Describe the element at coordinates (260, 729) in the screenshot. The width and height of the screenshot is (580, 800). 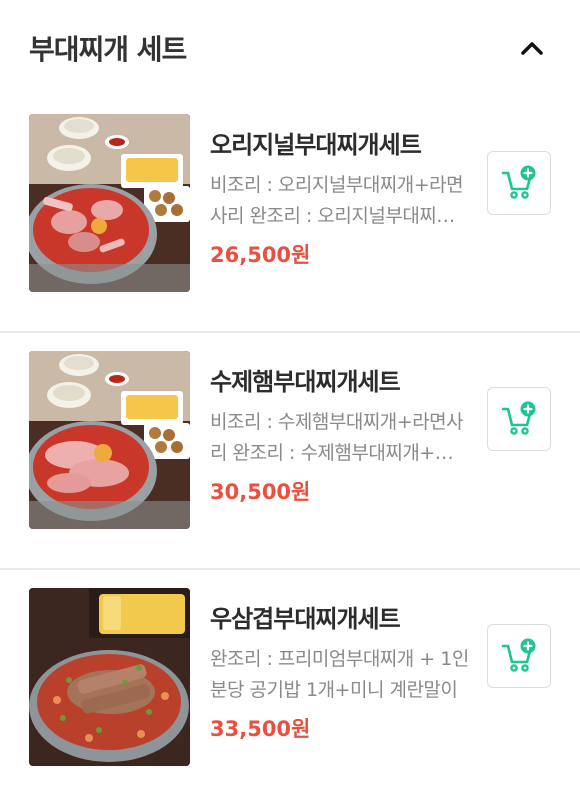
I see `menu-item-price: 33,500원` at that location.